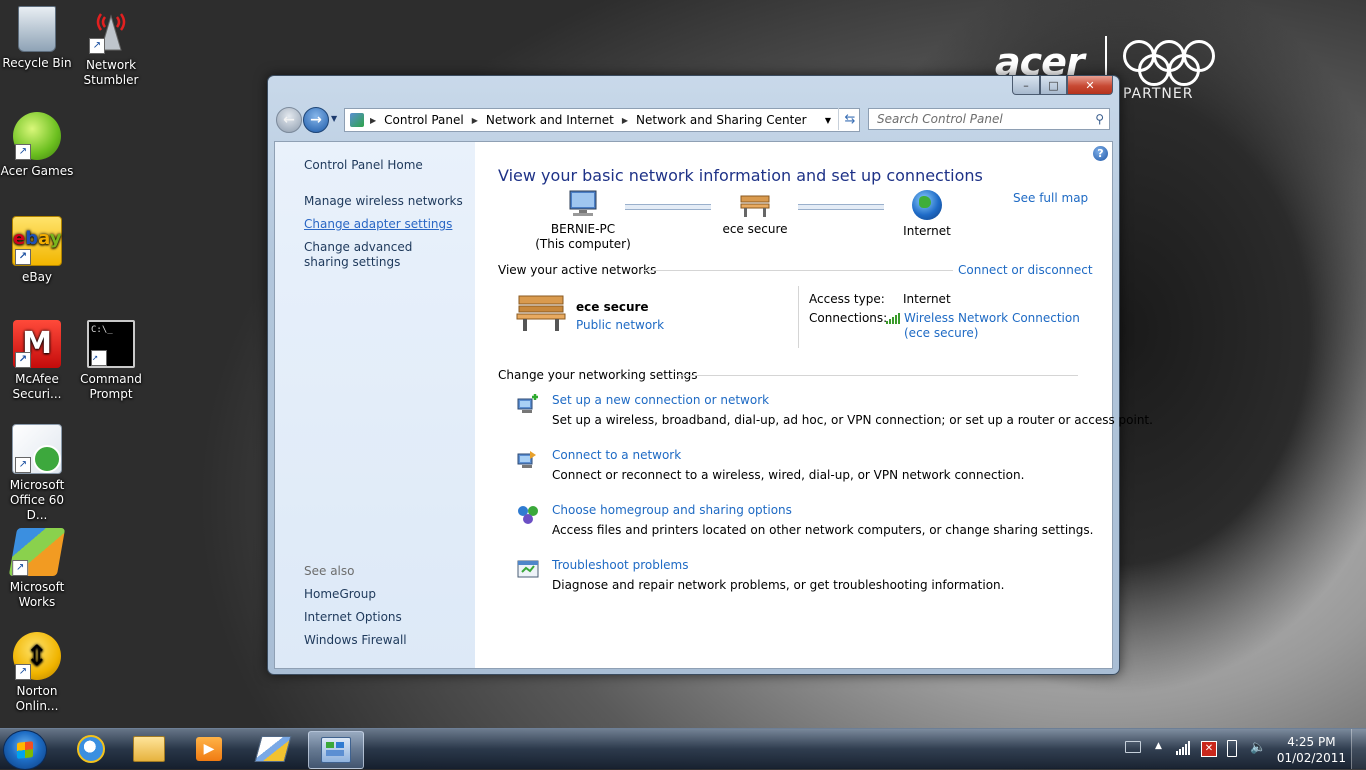 The height and width of the screenshot is (770, 1366). I want to click on help-icon: ?, so click(1100, 153).